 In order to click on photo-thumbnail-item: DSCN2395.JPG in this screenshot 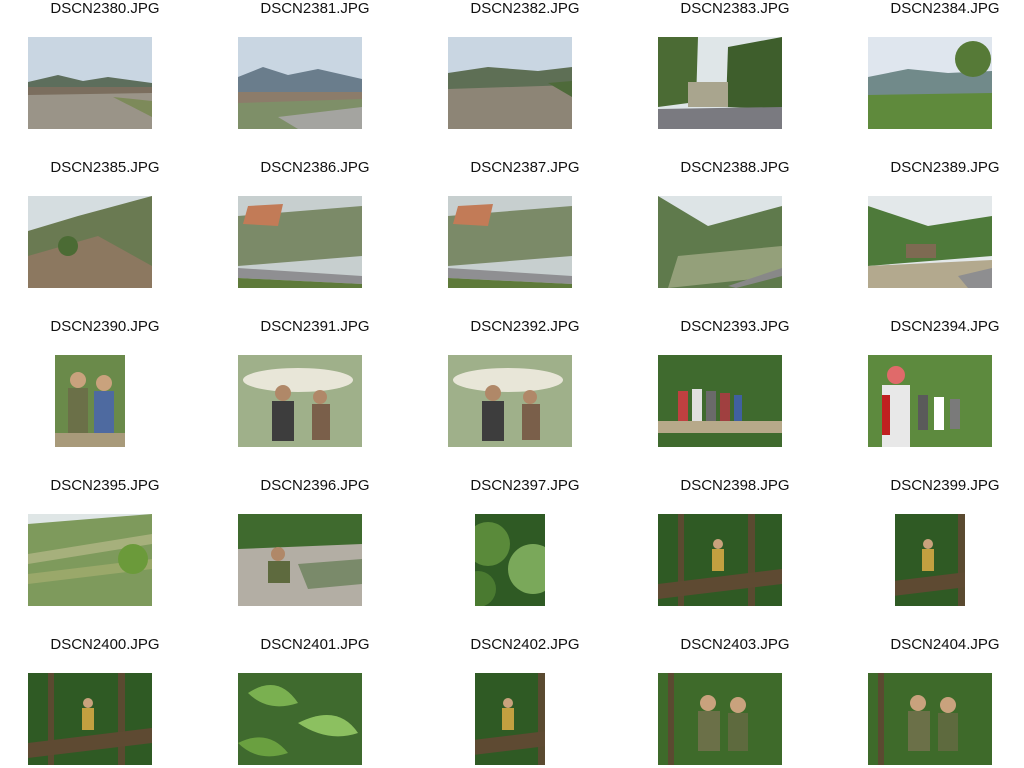, I will do `click(105, 556)`.